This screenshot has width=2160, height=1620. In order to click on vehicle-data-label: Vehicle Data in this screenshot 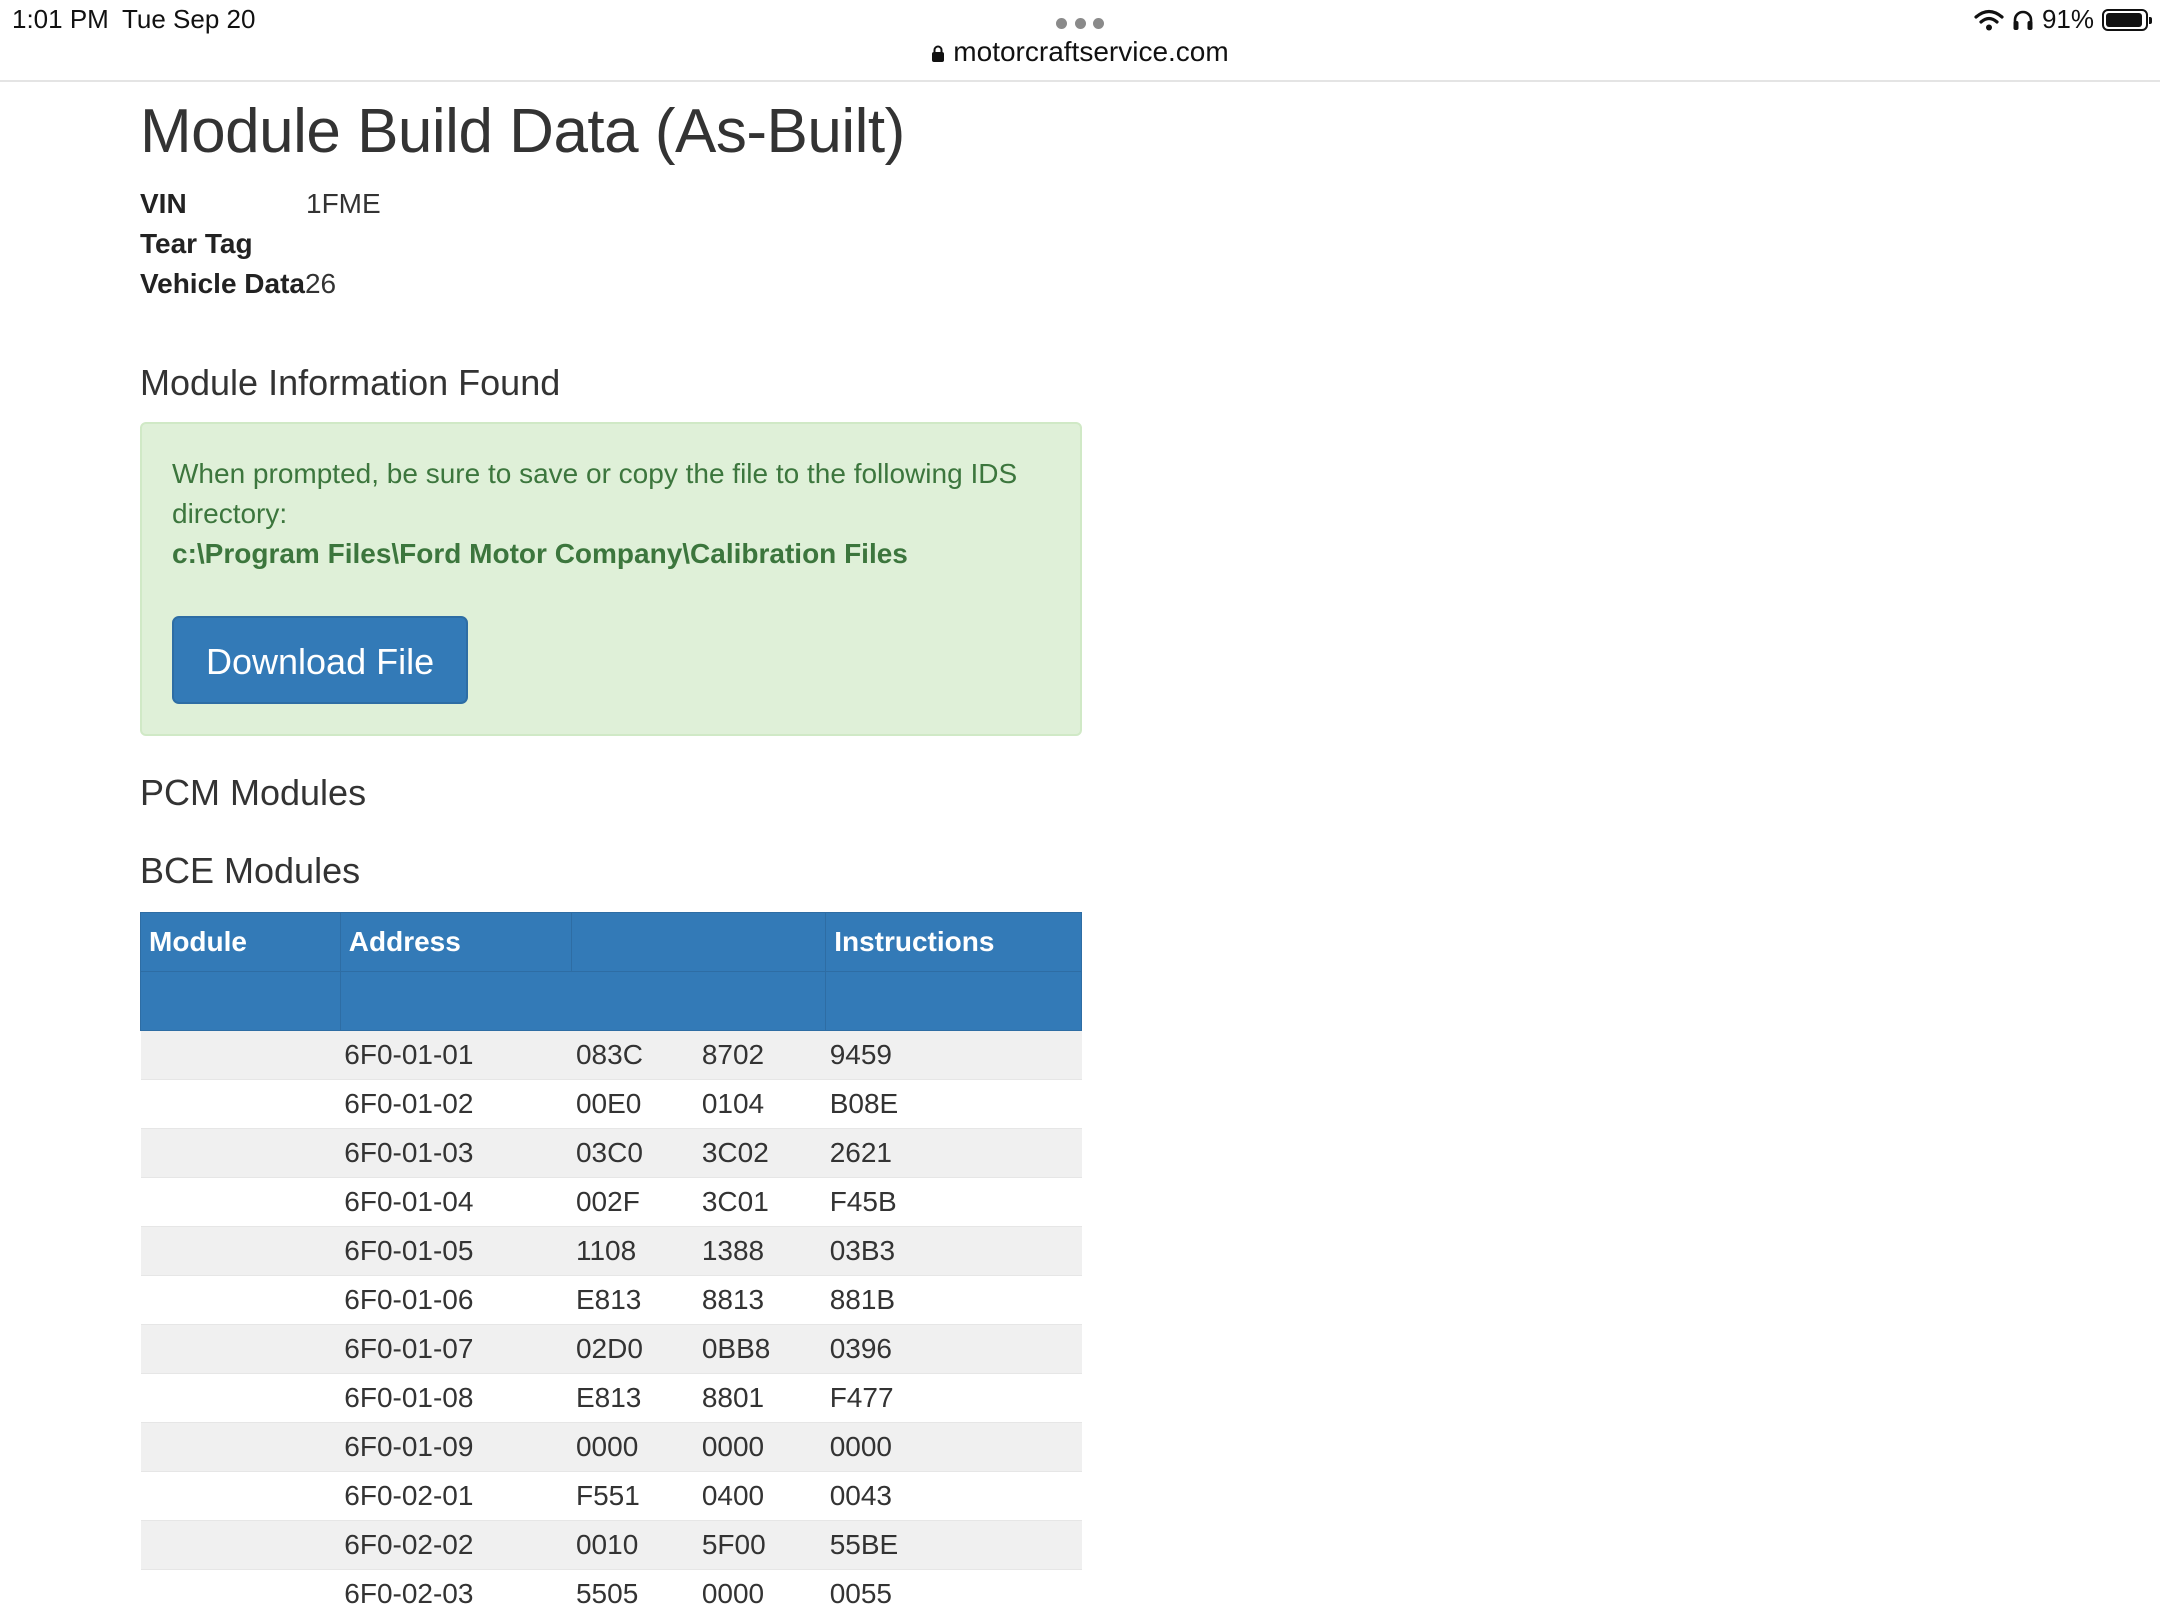, I will do `click(222, 283)`.